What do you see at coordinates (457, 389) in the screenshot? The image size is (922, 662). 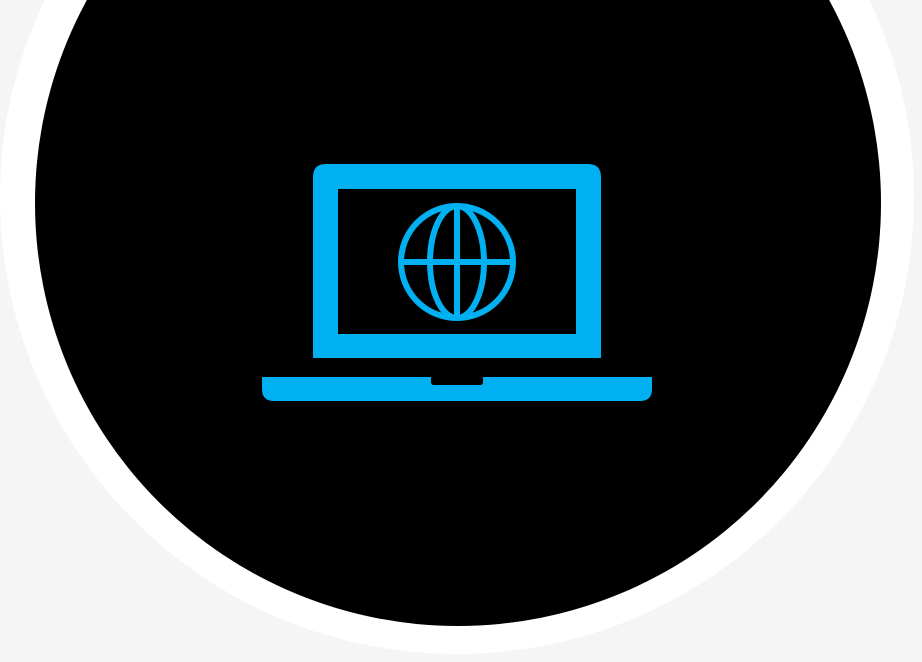 I see `laptop-base` at bounding box center [457, 389].